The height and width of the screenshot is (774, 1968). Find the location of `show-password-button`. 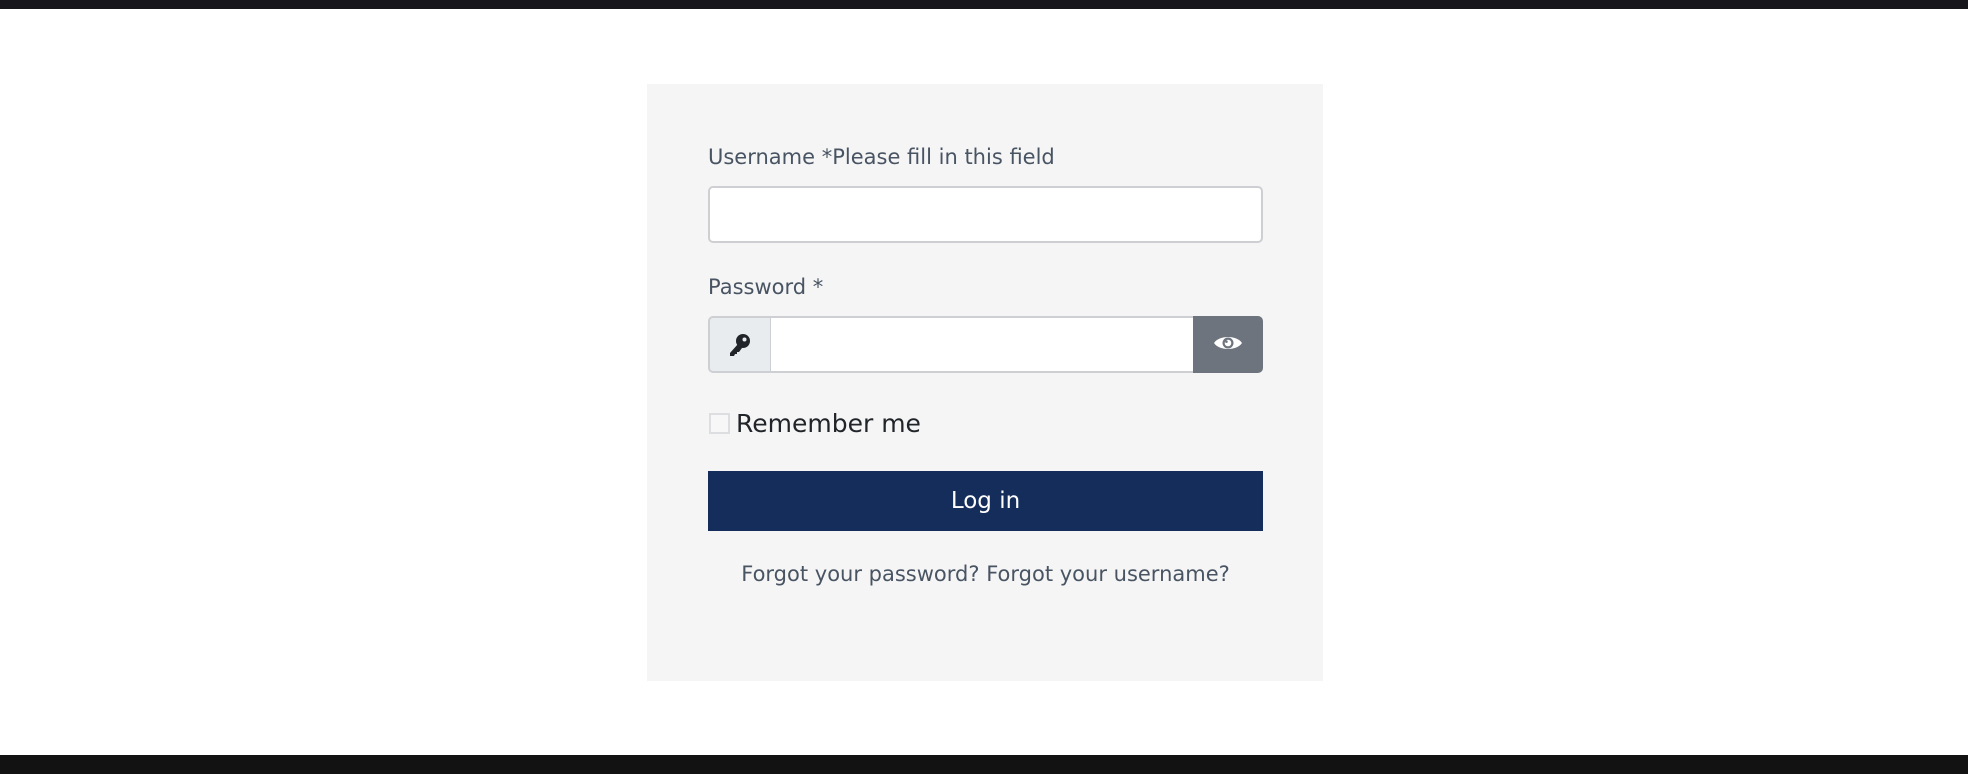

show-password-button is located at coordinates (1228, 344).